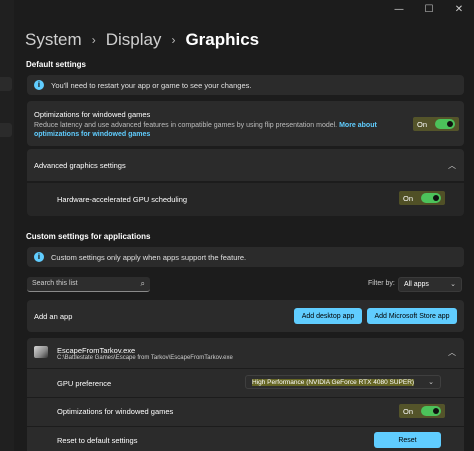  I want to click on sidebar-edge, so click(7, 225).